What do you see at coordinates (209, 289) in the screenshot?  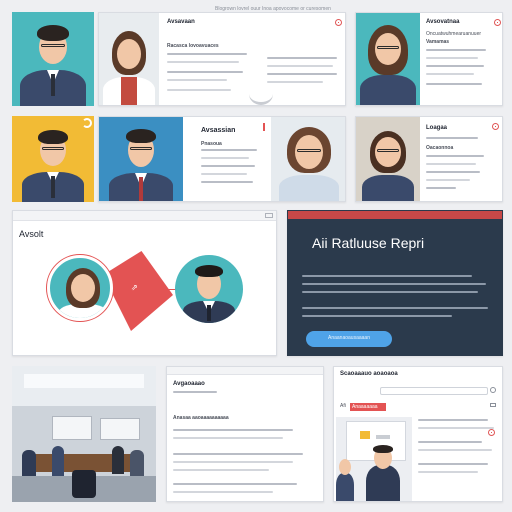 I see `avatar-man-circle` at bounding box center [209, 289].